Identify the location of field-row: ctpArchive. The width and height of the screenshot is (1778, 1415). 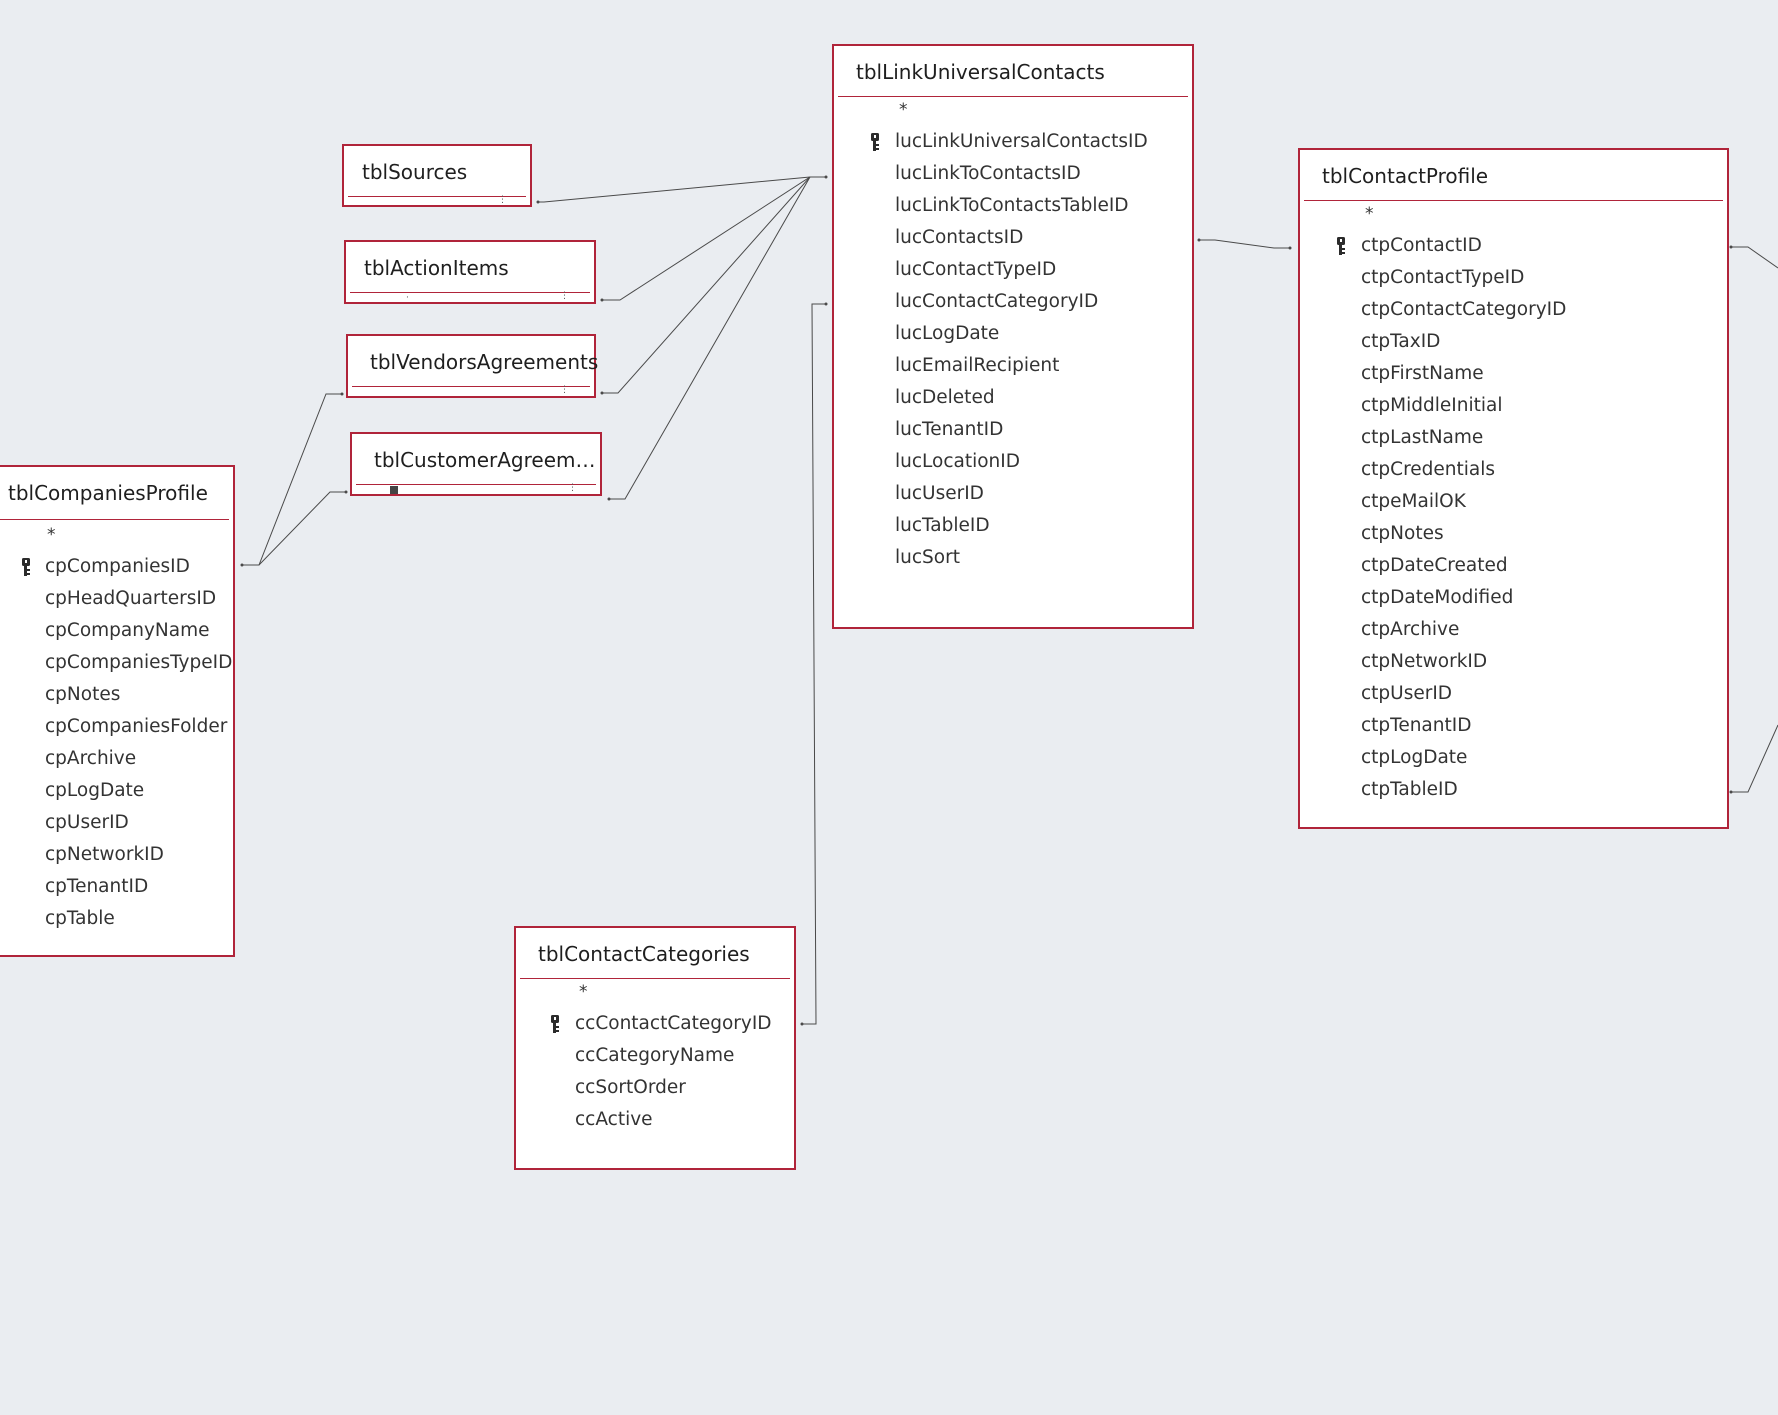
(1513, 630).